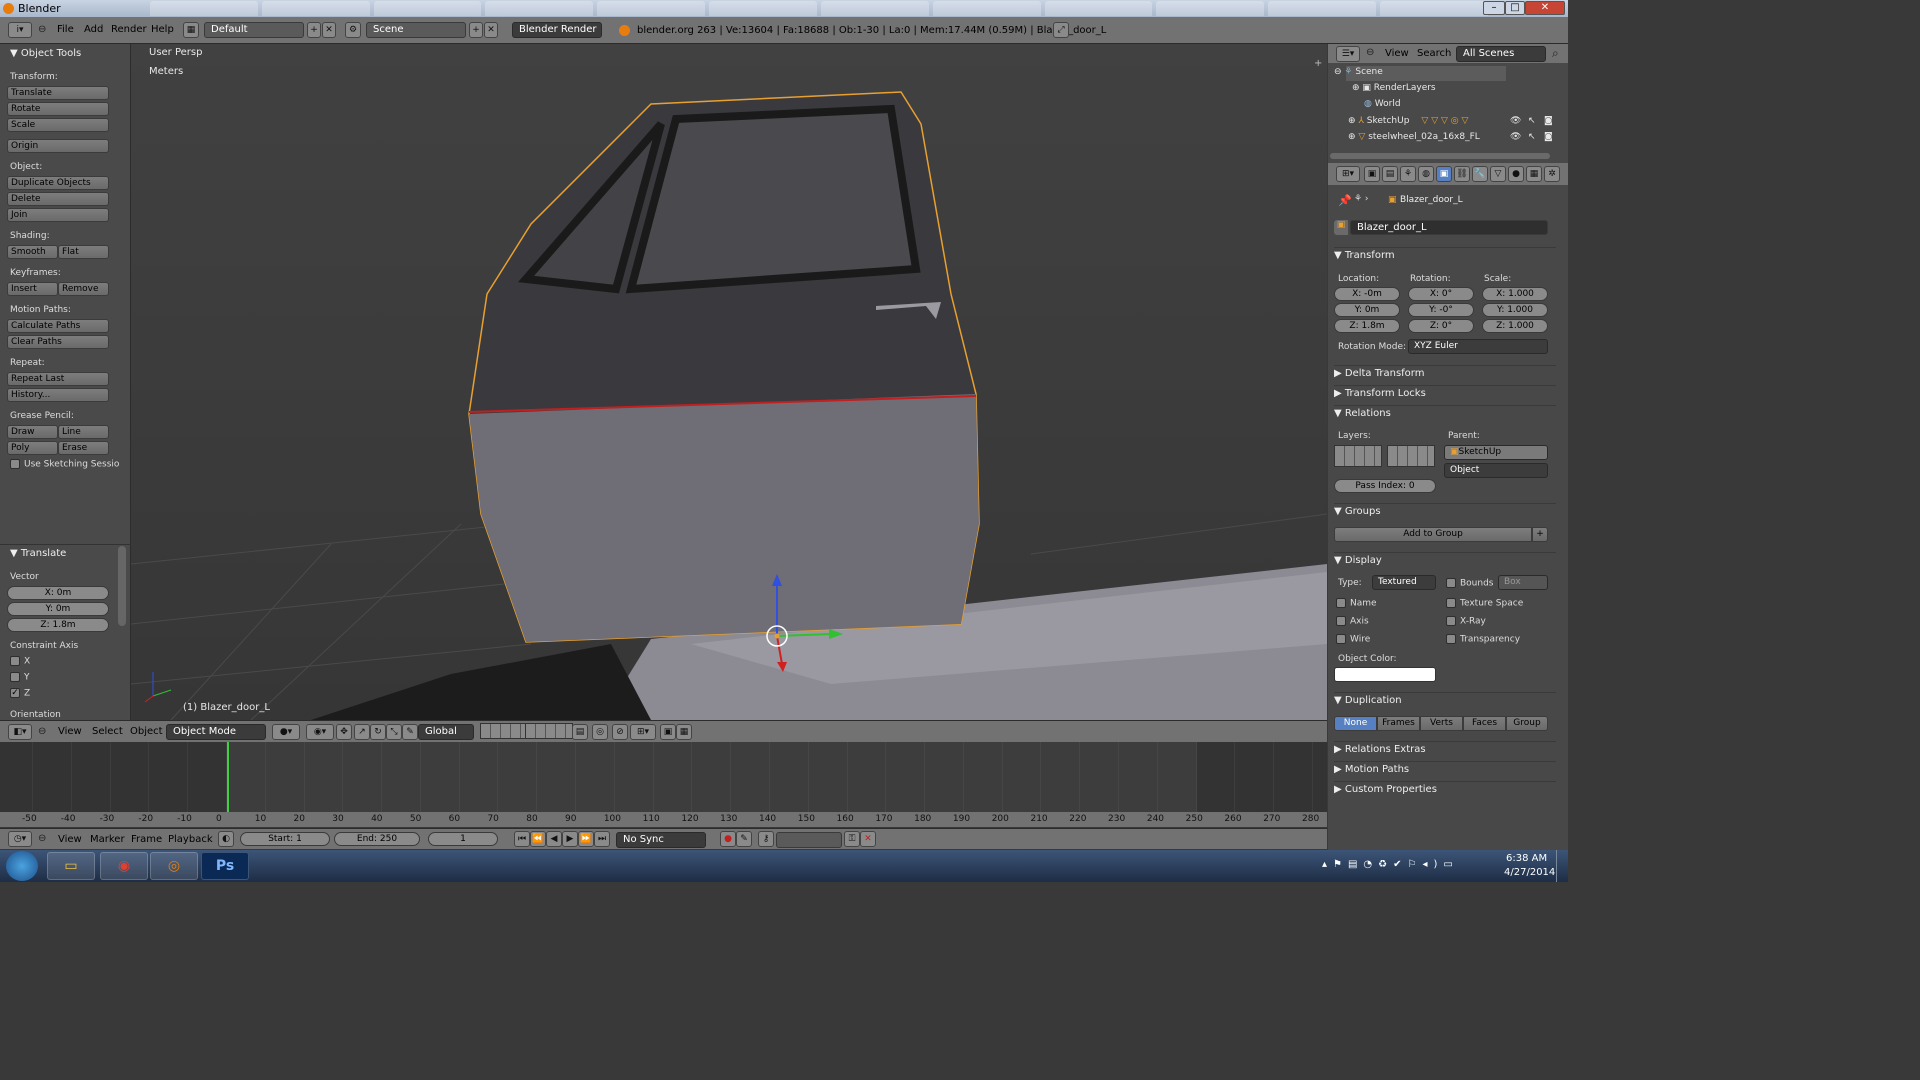 This screenshot has width=1920, height=1080. What do you see at coordinates (868, 839) in the screenshot?
I see `delete-keyframe-icon: ✕` at bounding box center [868, 839].